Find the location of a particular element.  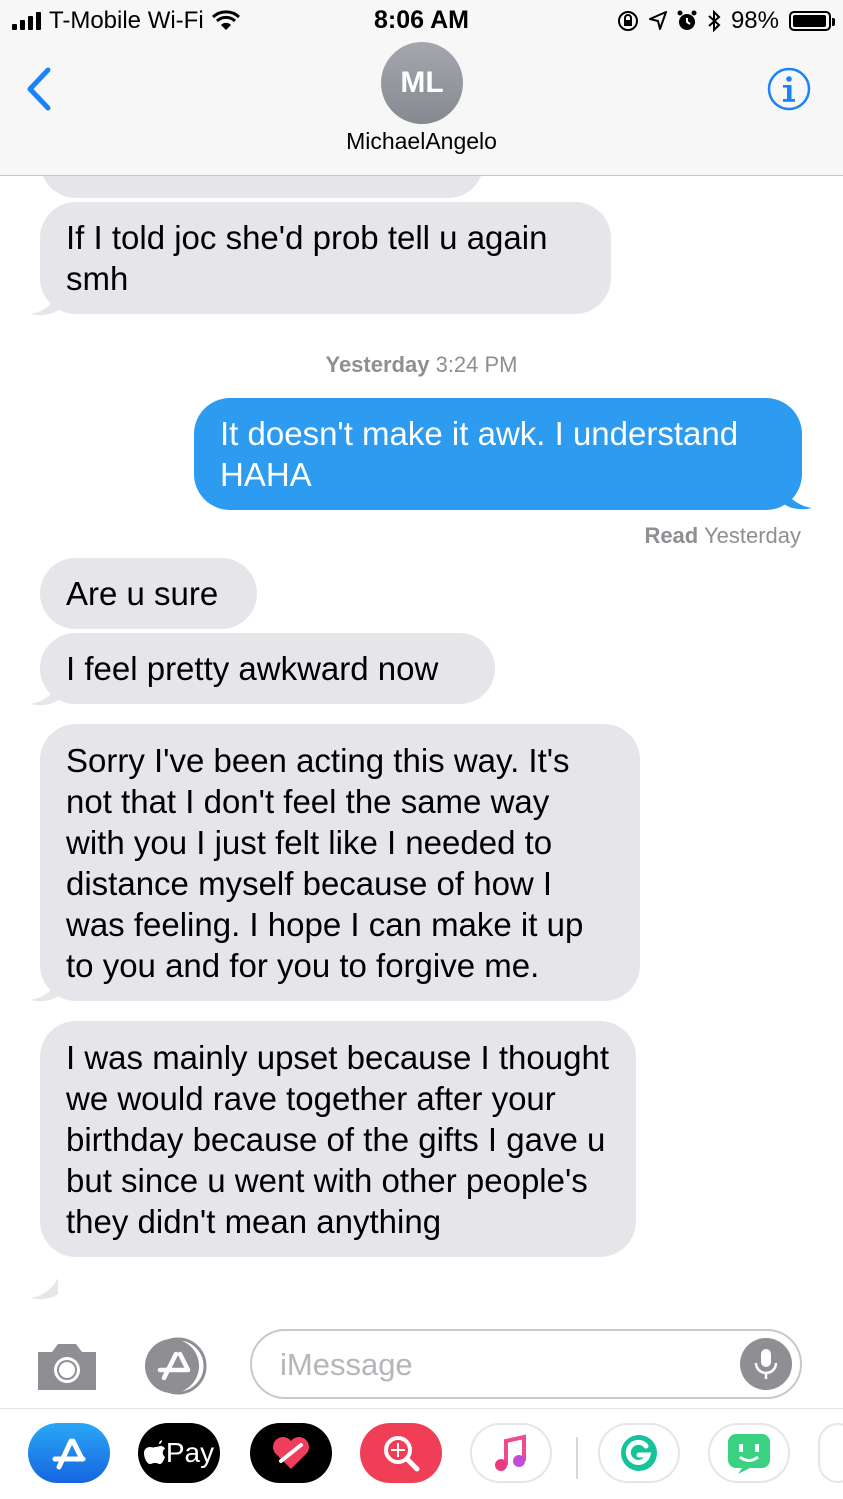

grammarly-icon is located at coordinates (639, 1453).